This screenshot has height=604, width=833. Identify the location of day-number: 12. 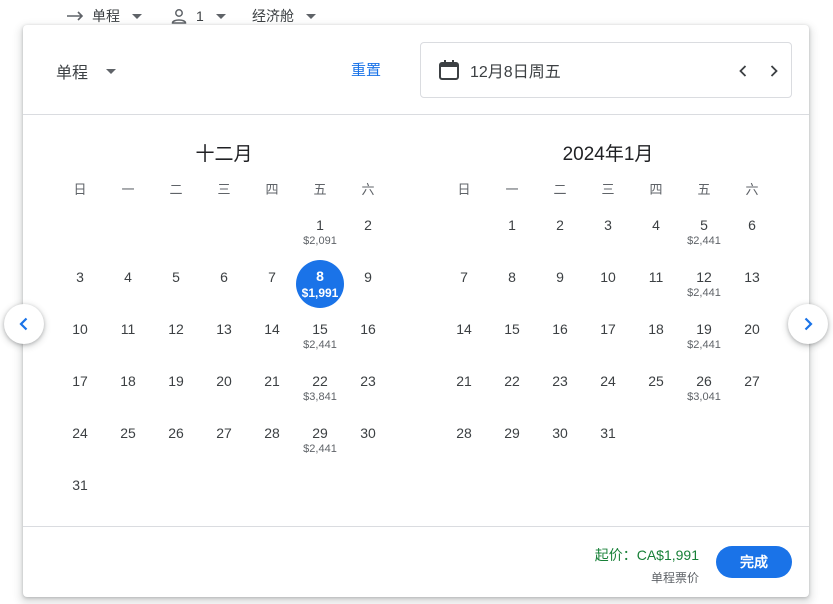
(704, 277).